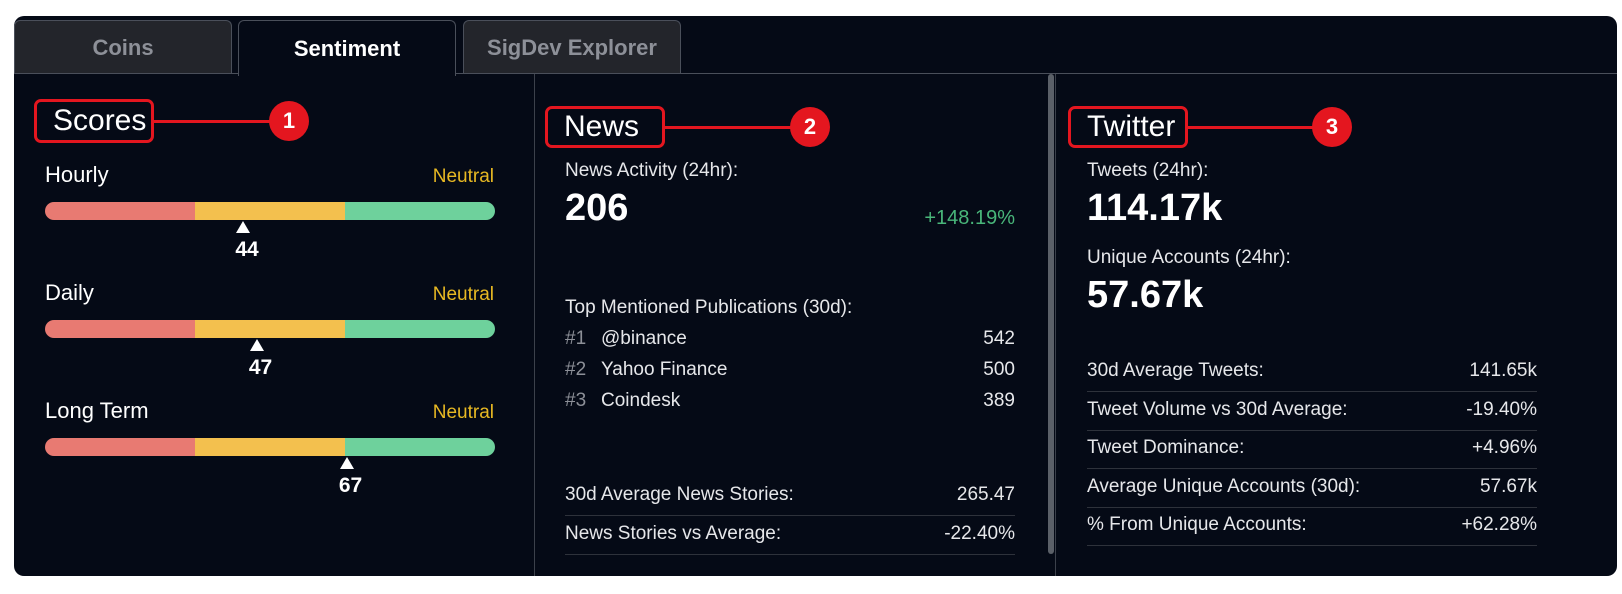 This screenshot has width=1622, height=594. Describe the element at coordinates (1501, 409) in the screenshot. I see `stat-value: -19.40%` at that location.